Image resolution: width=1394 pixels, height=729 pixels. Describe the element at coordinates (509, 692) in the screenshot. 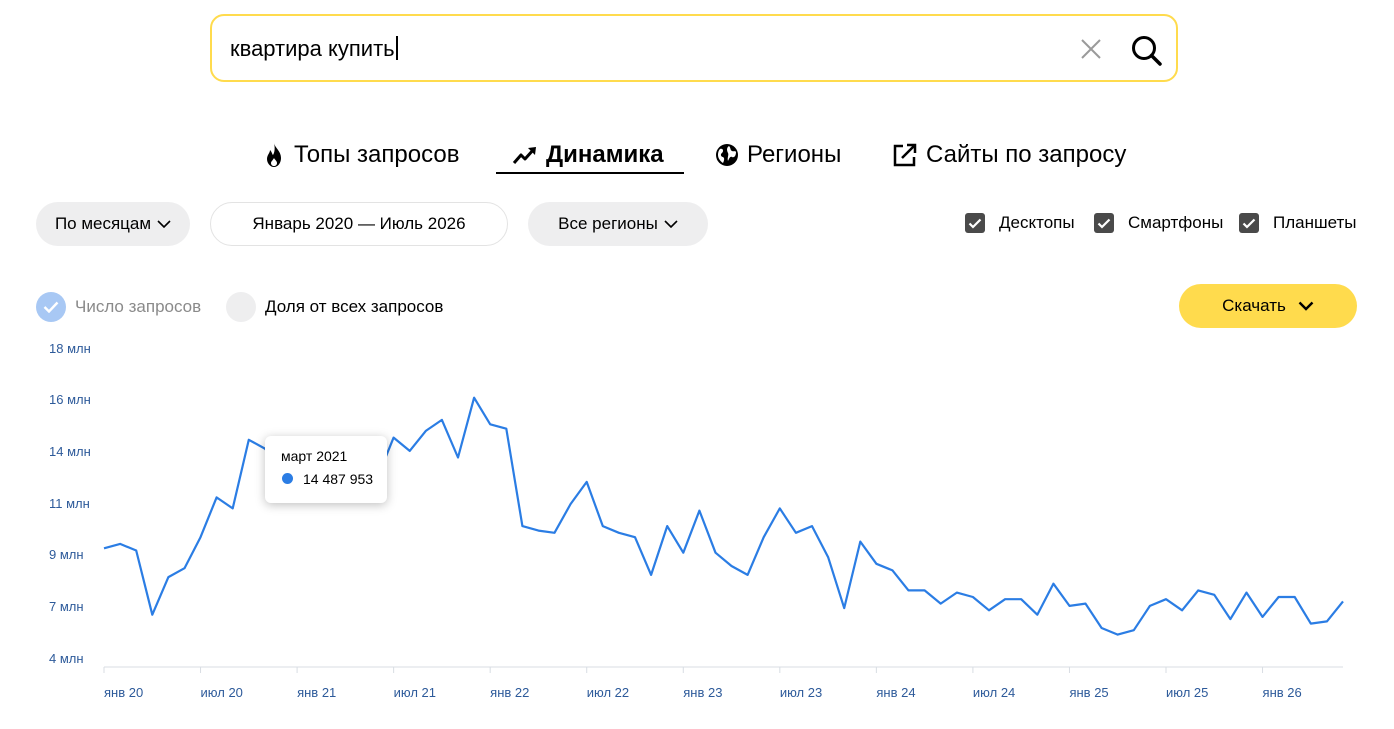

I see `x-tick-label: янв 22` at that location.